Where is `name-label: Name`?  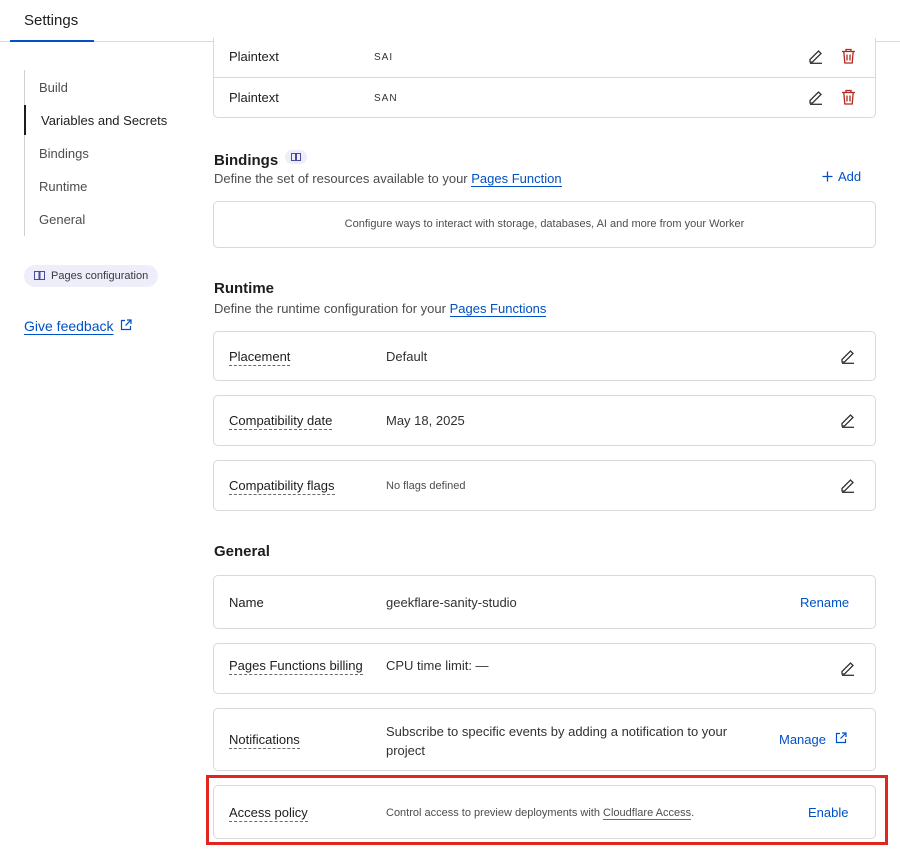 name-label: Name is located at coordinates (246, 602).